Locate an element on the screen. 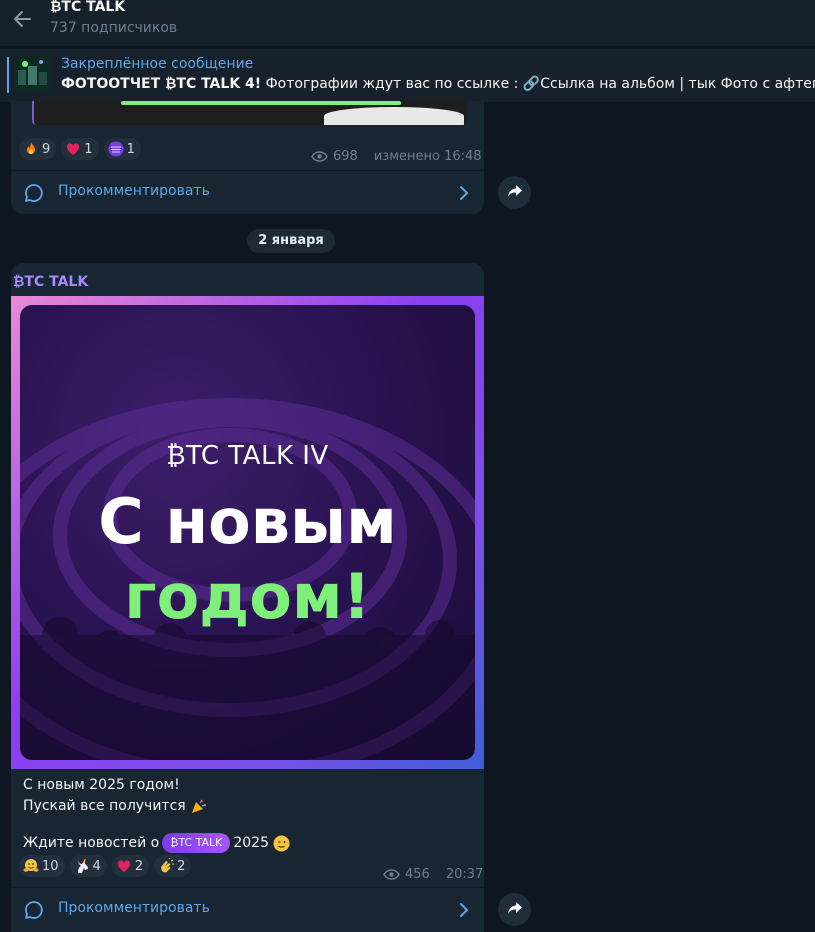 The height and width of the screenshot is (932, 815). custom-emoji-icon is located at coordinates (116, 149).